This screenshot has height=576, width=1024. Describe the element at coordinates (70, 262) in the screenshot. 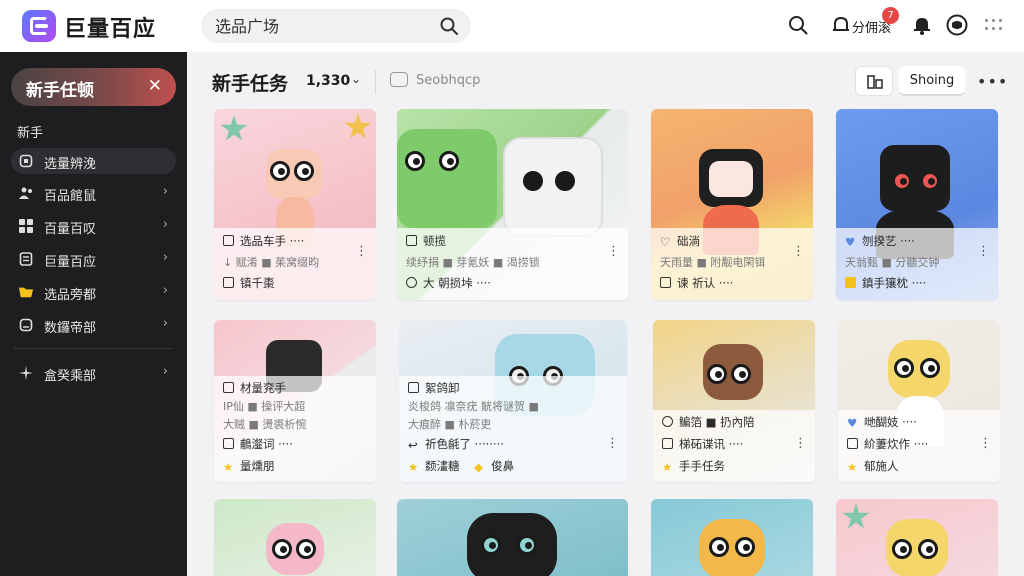

I see `sidebar-item-label: 巨量百应` at that location.